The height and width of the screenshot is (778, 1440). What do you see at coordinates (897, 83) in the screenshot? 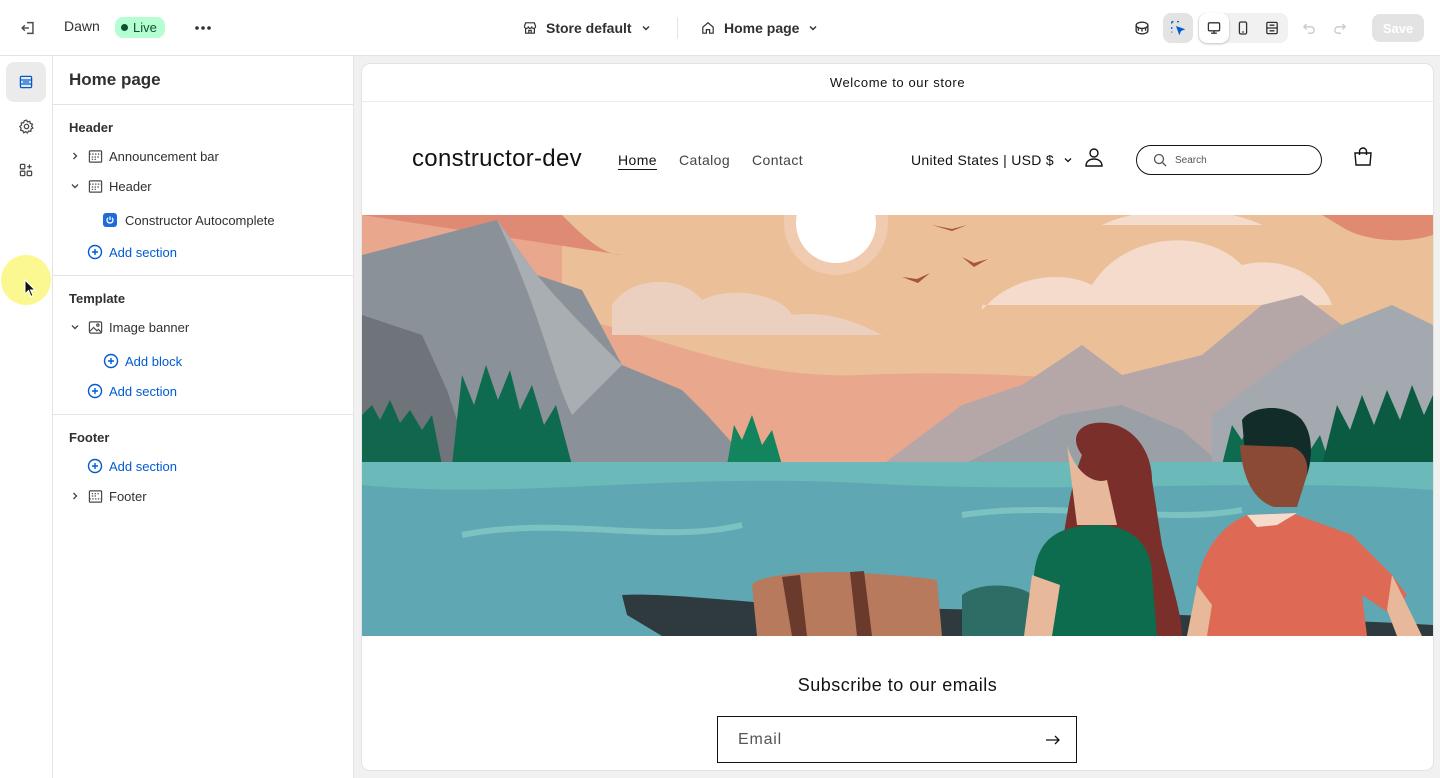
I see `announcement-bar: Welcome to our store` at bounding box center [897, 83].